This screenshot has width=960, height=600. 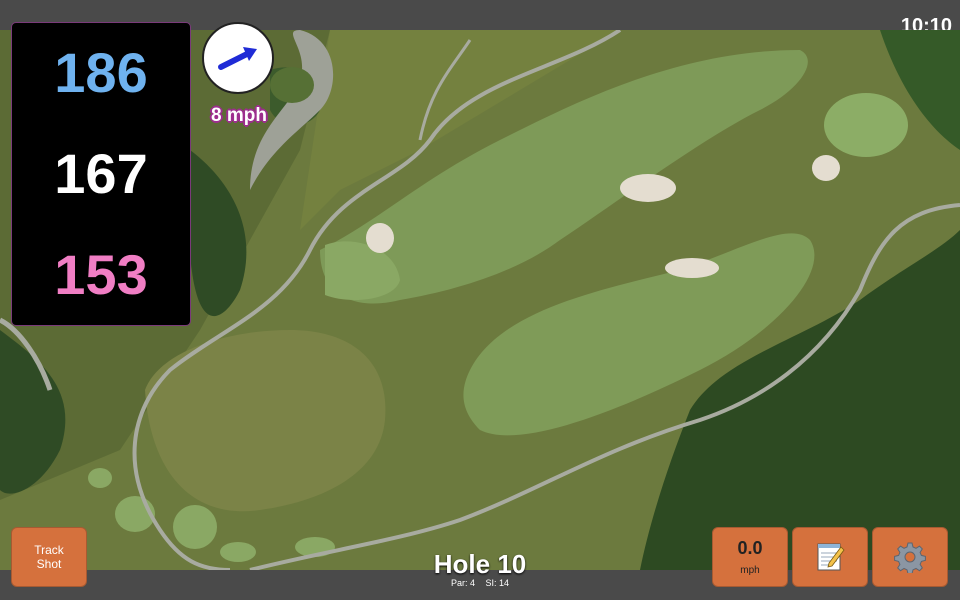 I want to click on middle-distance: 167, so click(x=101, y=173).